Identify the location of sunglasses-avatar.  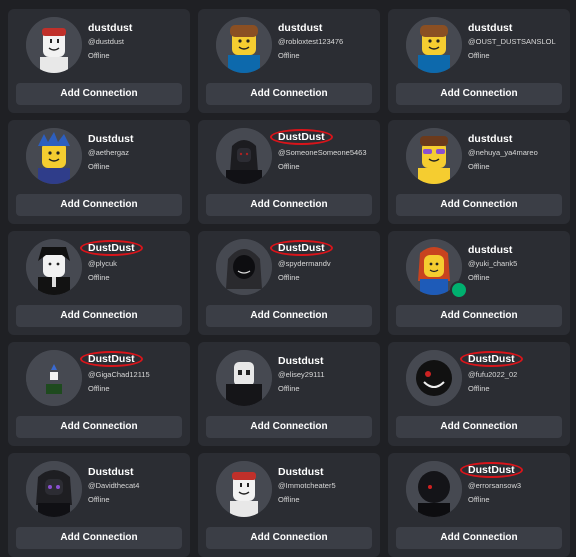
(434, 156).